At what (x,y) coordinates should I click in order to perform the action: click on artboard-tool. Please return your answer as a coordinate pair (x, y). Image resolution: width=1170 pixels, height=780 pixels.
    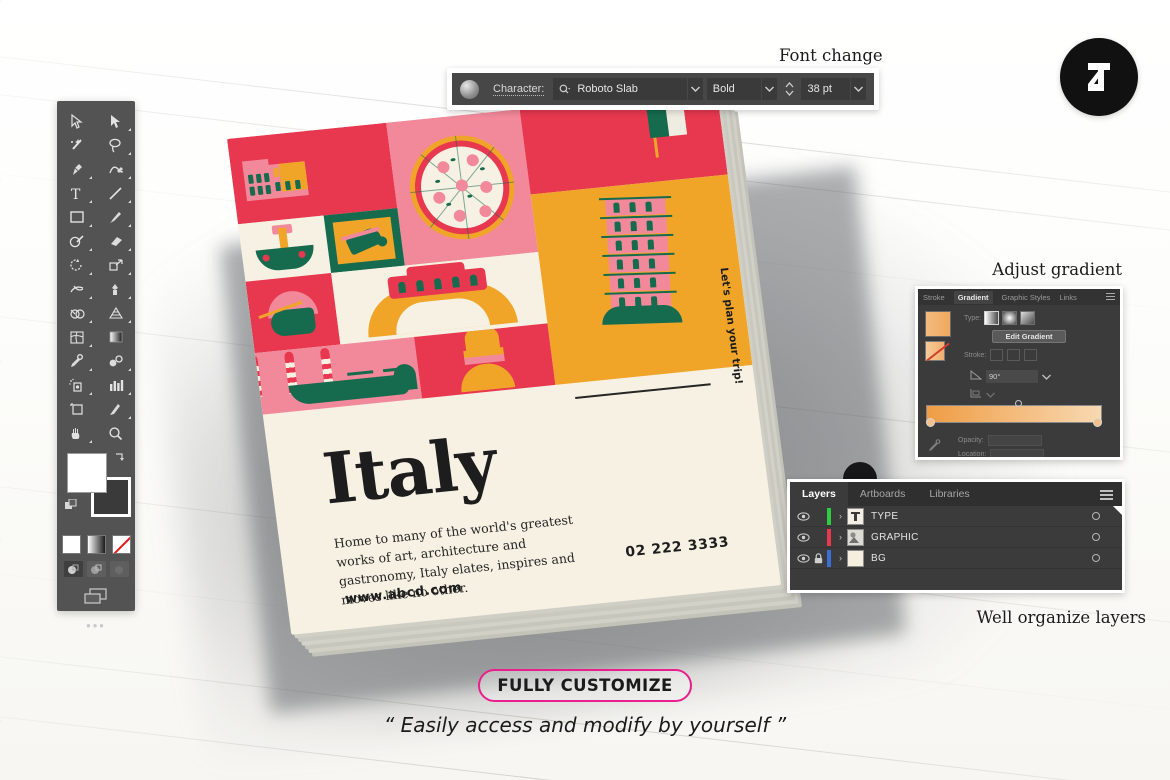
    Looking at the image, I should click on (76, 409).